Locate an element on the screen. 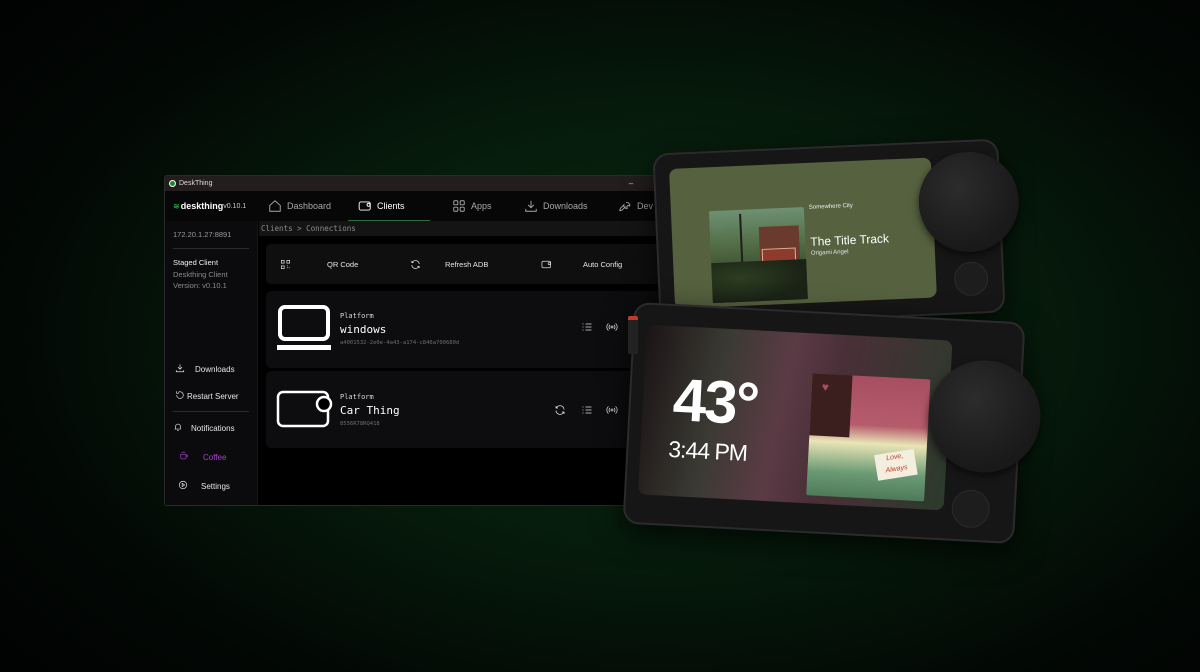 The image size is (1200, 672). sidebar-item-downloads: Downloads is located at coordinates (211, 369).